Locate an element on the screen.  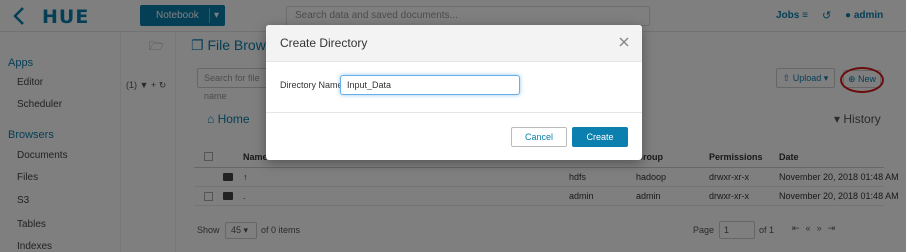
close-icon is located at coordinates (624, 42).